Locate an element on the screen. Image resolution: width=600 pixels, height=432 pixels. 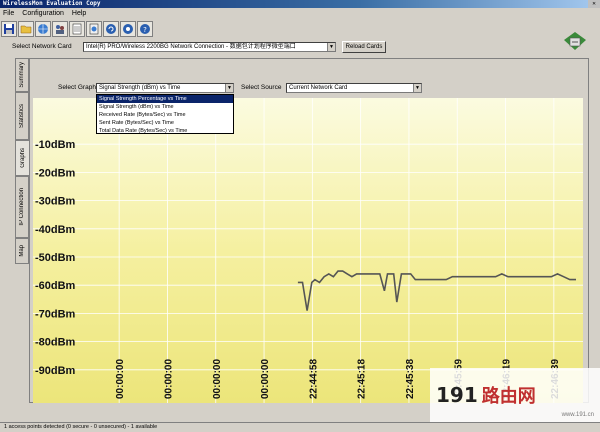
graph-option: Received Rate (Bytes/Sec) vs Time is located at coordinates (165, 115).